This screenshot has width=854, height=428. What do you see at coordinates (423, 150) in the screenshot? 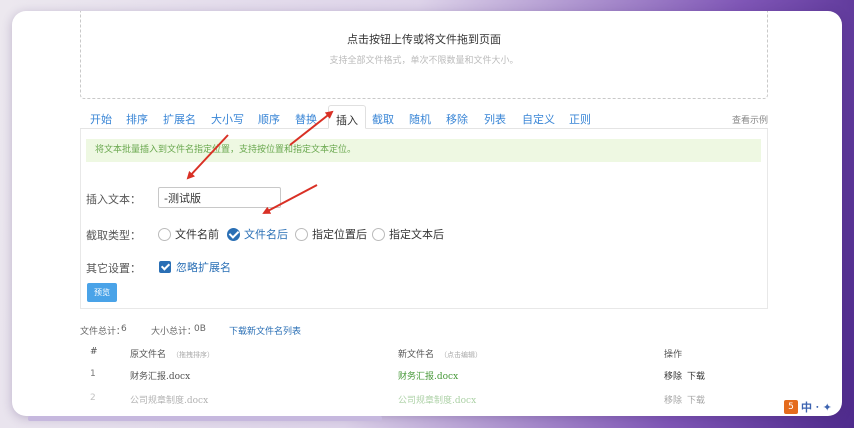
I see `tip-banner: 将文本批量插入到文件名指定位置，支持按位置和指定文本定位。` at bounding box center [423, 150].